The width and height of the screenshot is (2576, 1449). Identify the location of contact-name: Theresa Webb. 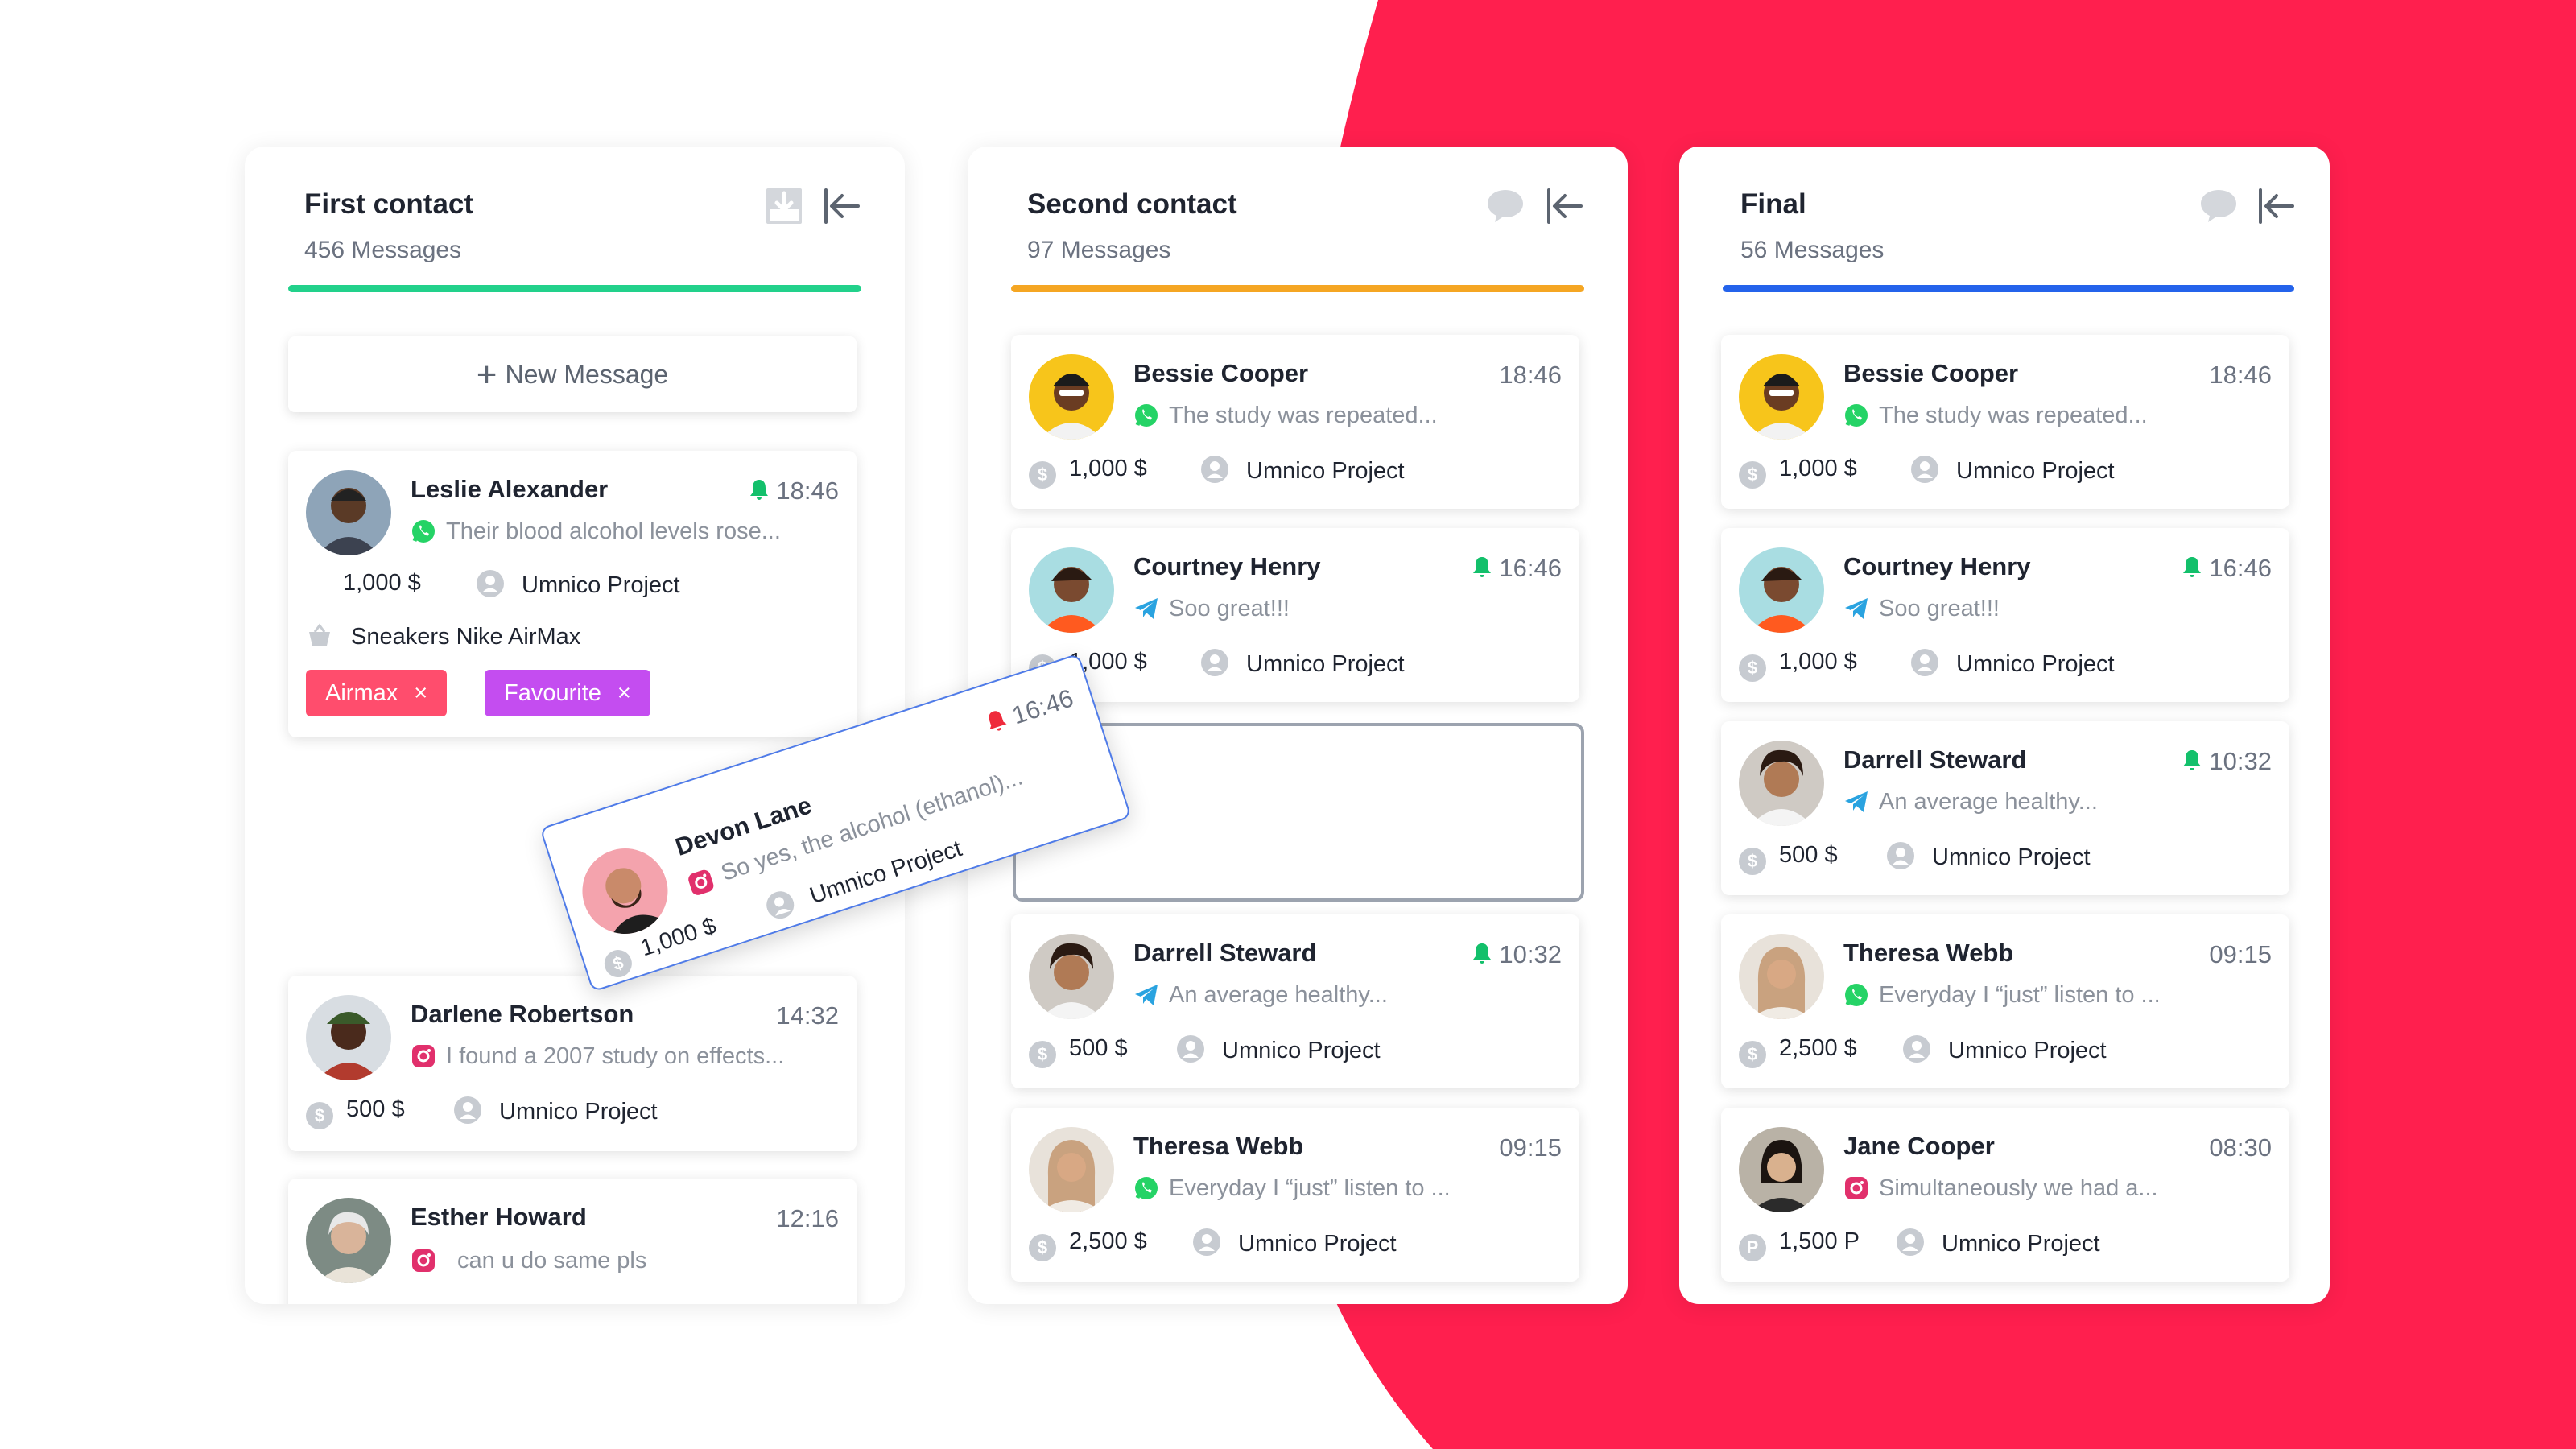
(1218, 1146).